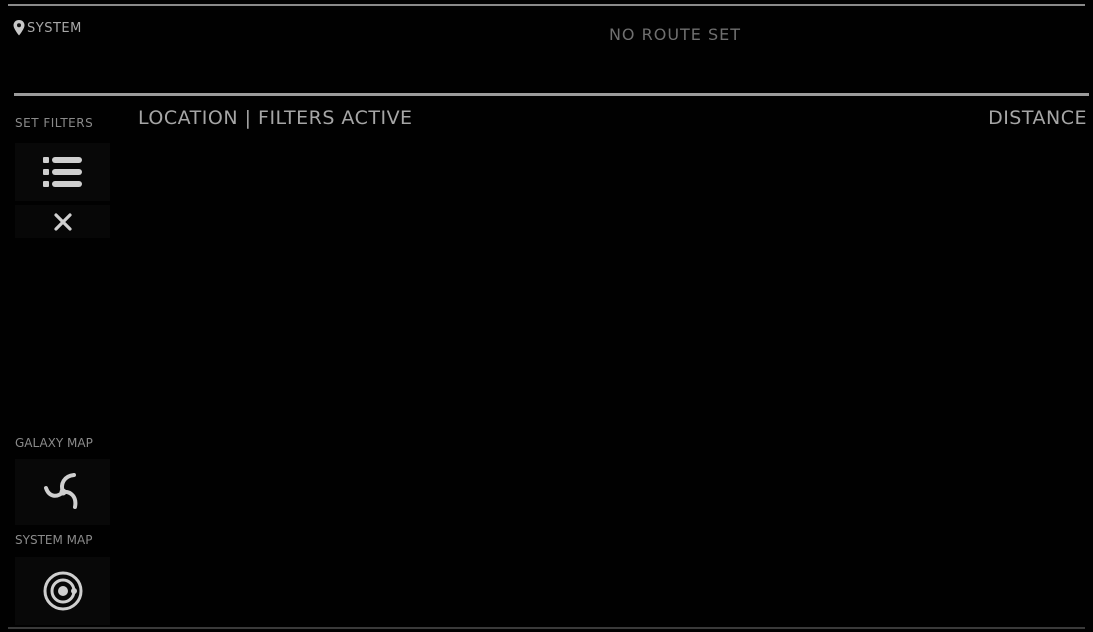 The width and height of the screenshot is (1093, 632). Describe the element at coordinates (1037, 118) in the screenshot. I see `distance-column-header: DISTANCE` at that location.